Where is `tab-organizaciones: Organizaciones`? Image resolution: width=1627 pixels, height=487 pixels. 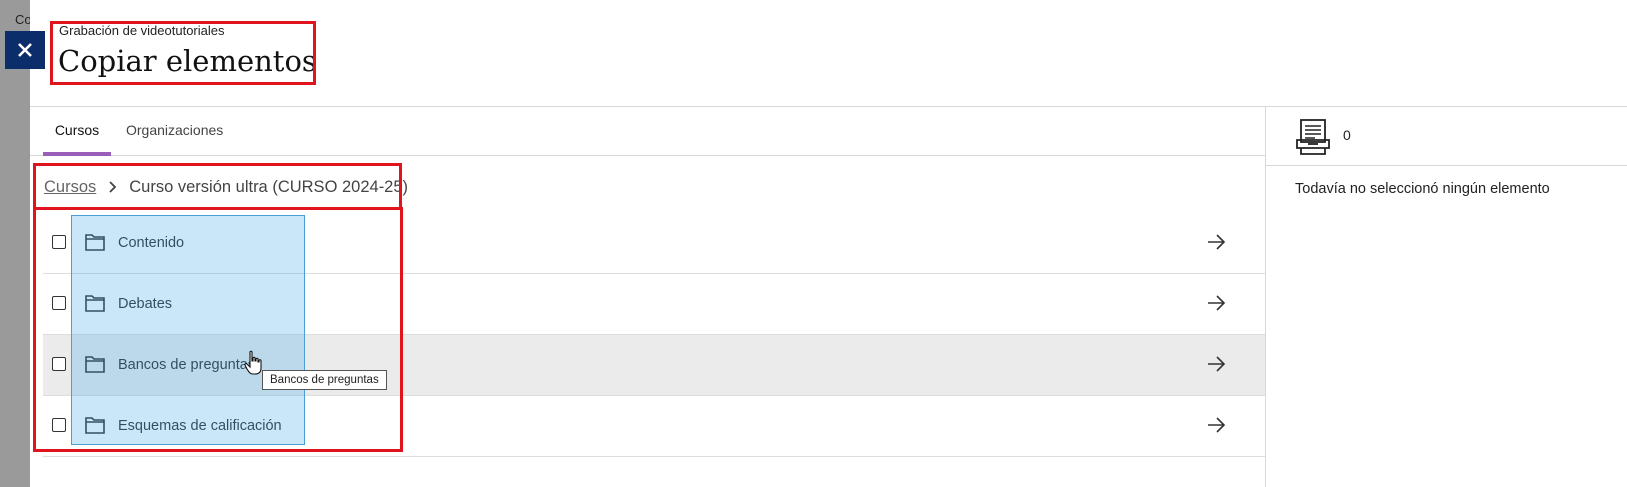 tab-organizaciones: Organizaciones is located at coordinates (174, 131).